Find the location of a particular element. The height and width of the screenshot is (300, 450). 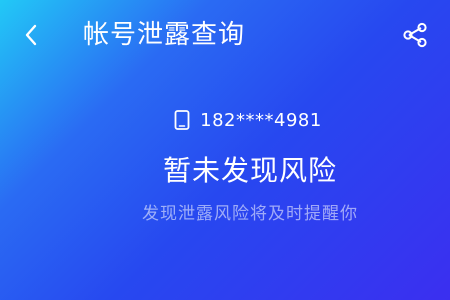

share-icon is located at coordinates (415, 35).